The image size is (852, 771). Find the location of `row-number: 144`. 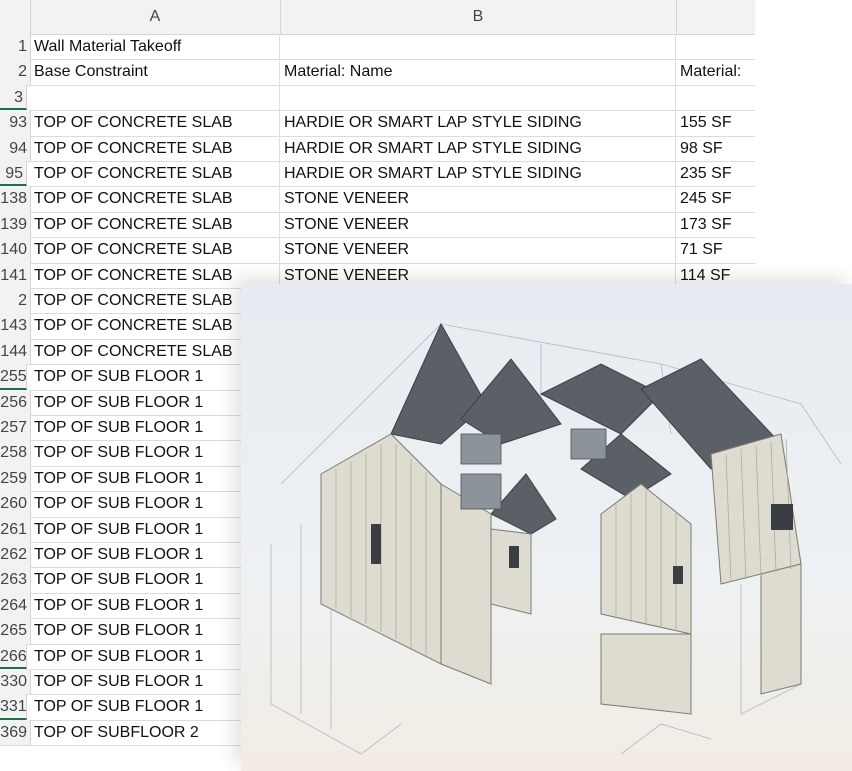

row-number: 144 is located at coordinates (15, 351).